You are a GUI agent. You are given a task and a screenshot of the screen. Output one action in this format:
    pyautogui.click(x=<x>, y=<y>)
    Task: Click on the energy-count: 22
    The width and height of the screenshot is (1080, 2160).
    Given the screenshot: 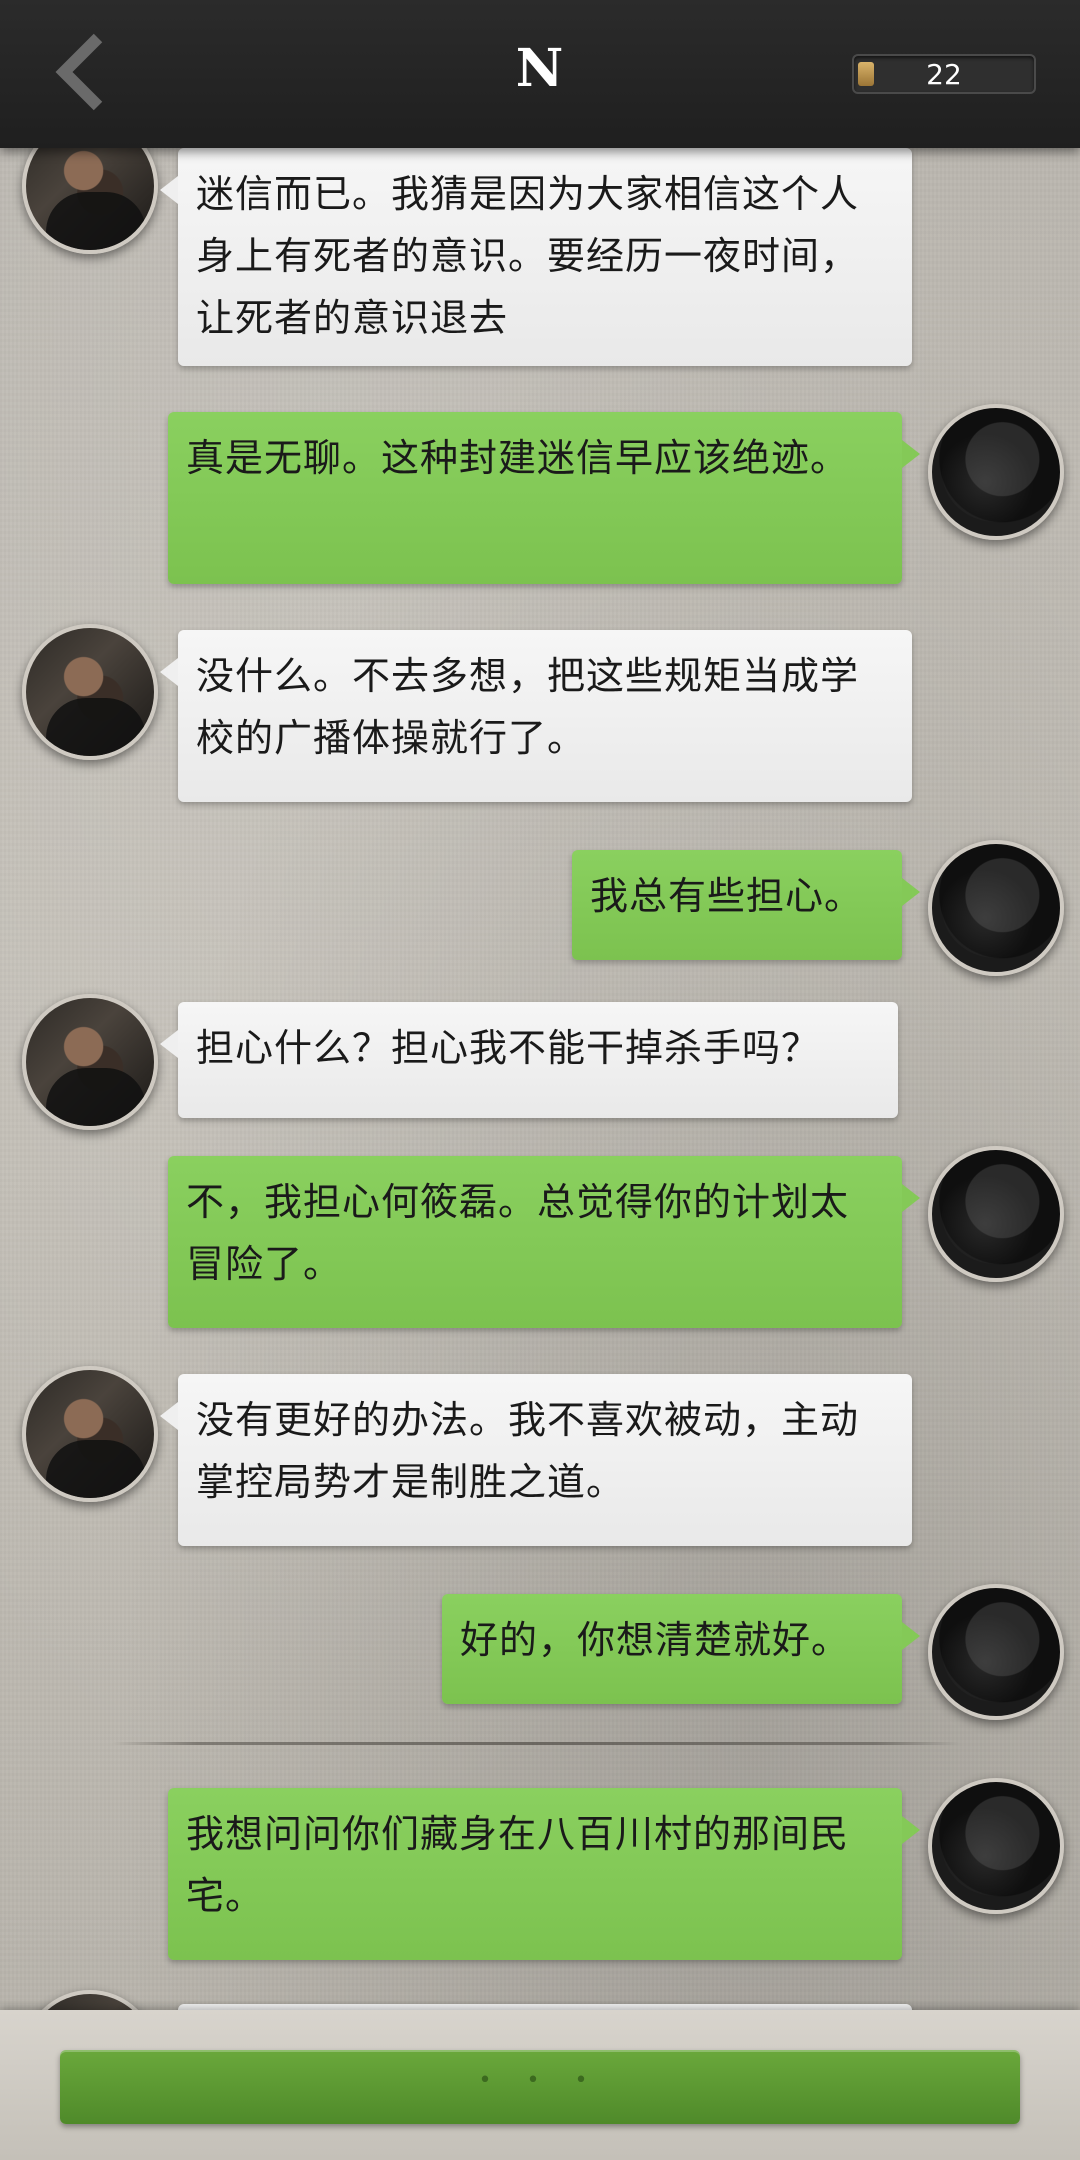 What is the action you would take?
    pyautogui.click(x=944, y=74)
    